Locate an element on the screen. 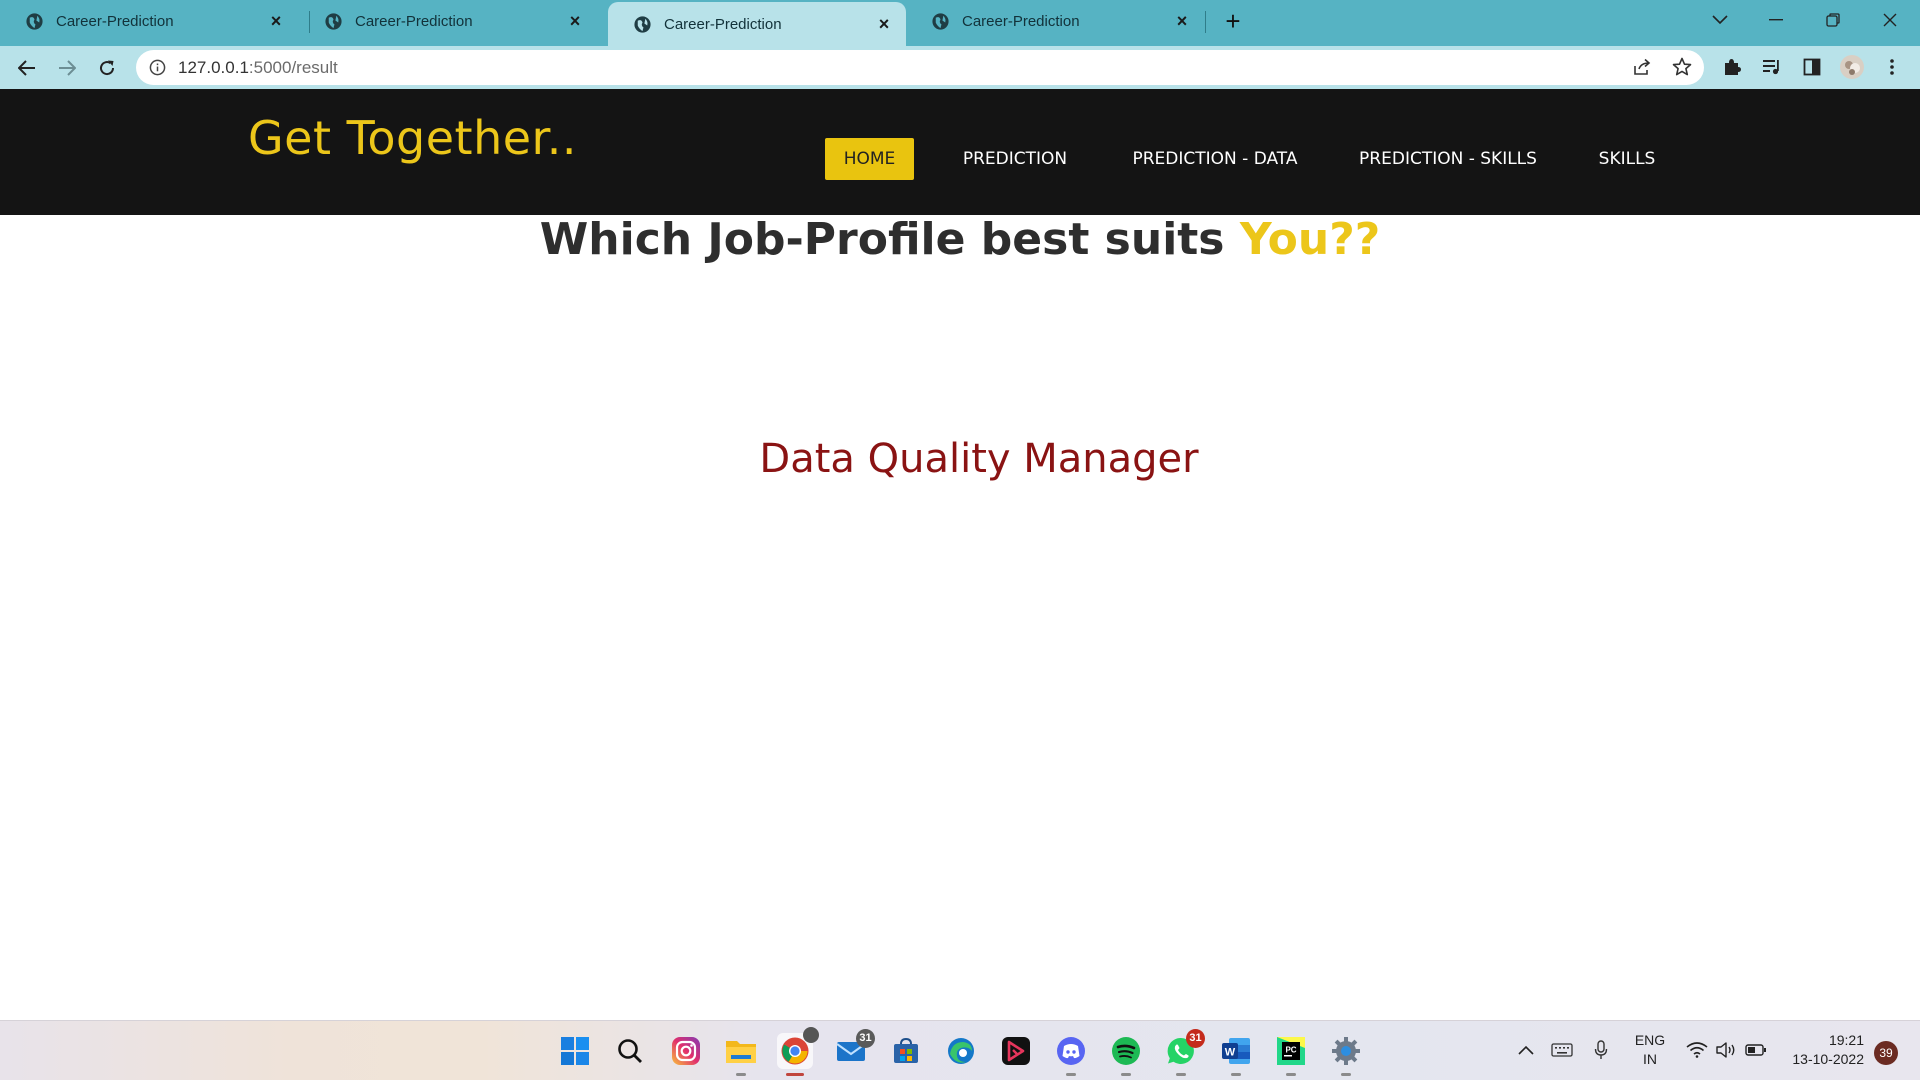 This screenshot has width=1920, height=1080. tab-divider is located at coordinates (1205, 22).